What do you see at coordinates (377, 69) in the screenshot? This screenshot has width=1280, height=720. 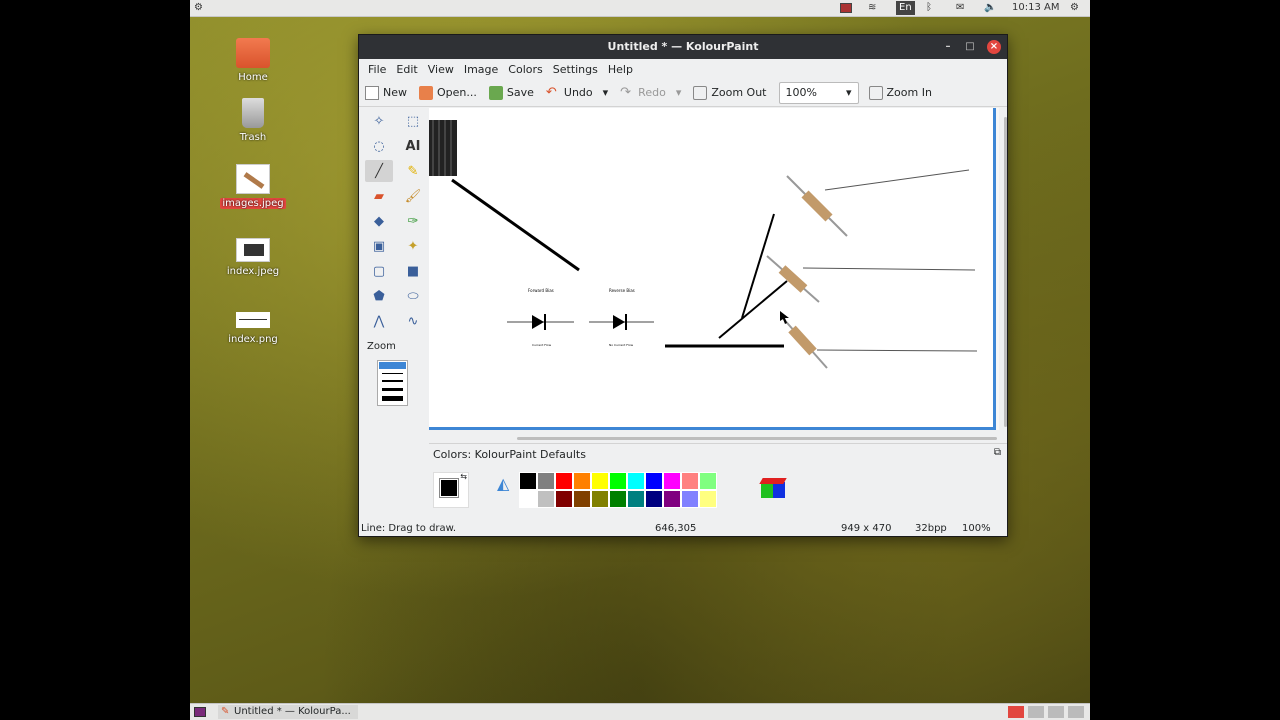 I see `menu-file: File` at bounding box center [377, 69].